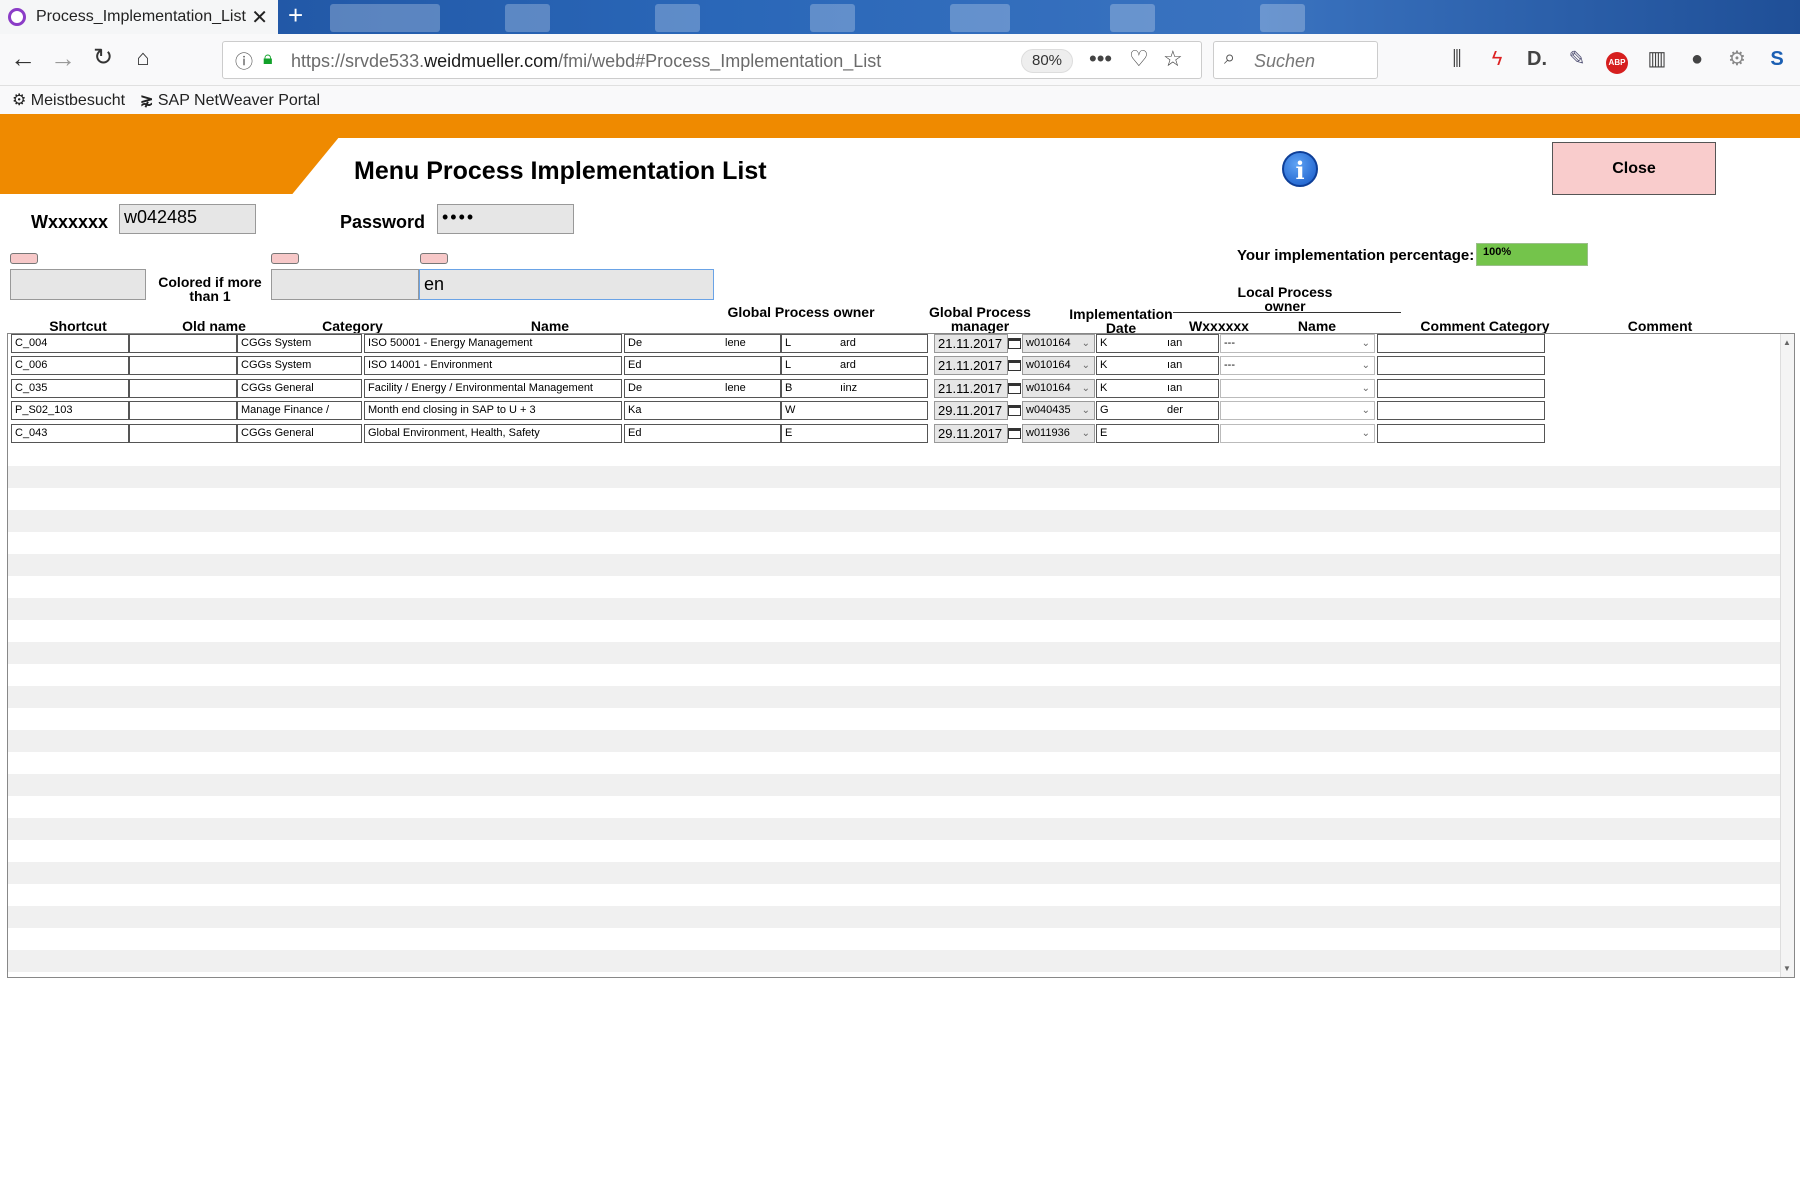 The height and width of the screenshot is (1200, 1800). What do you see at coordinates (1537, 59) in the screenshot?
I see `dictionary-icon: D.` at bounding box center [1537, 59].